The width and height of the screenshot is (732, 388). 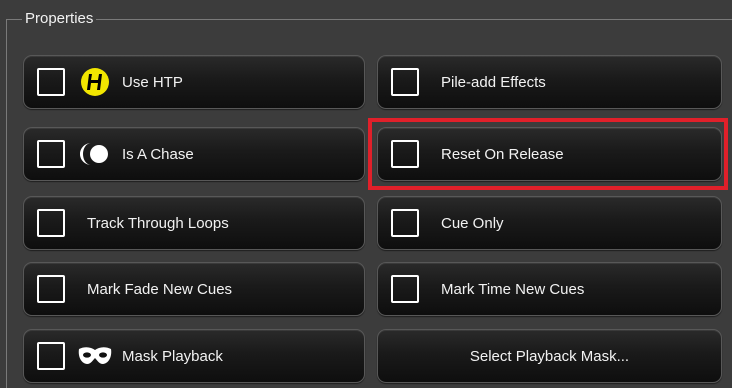 I want to click on mark-fade-new-cues-label: Mark Fade New Cues, so click(x=160, y=289).